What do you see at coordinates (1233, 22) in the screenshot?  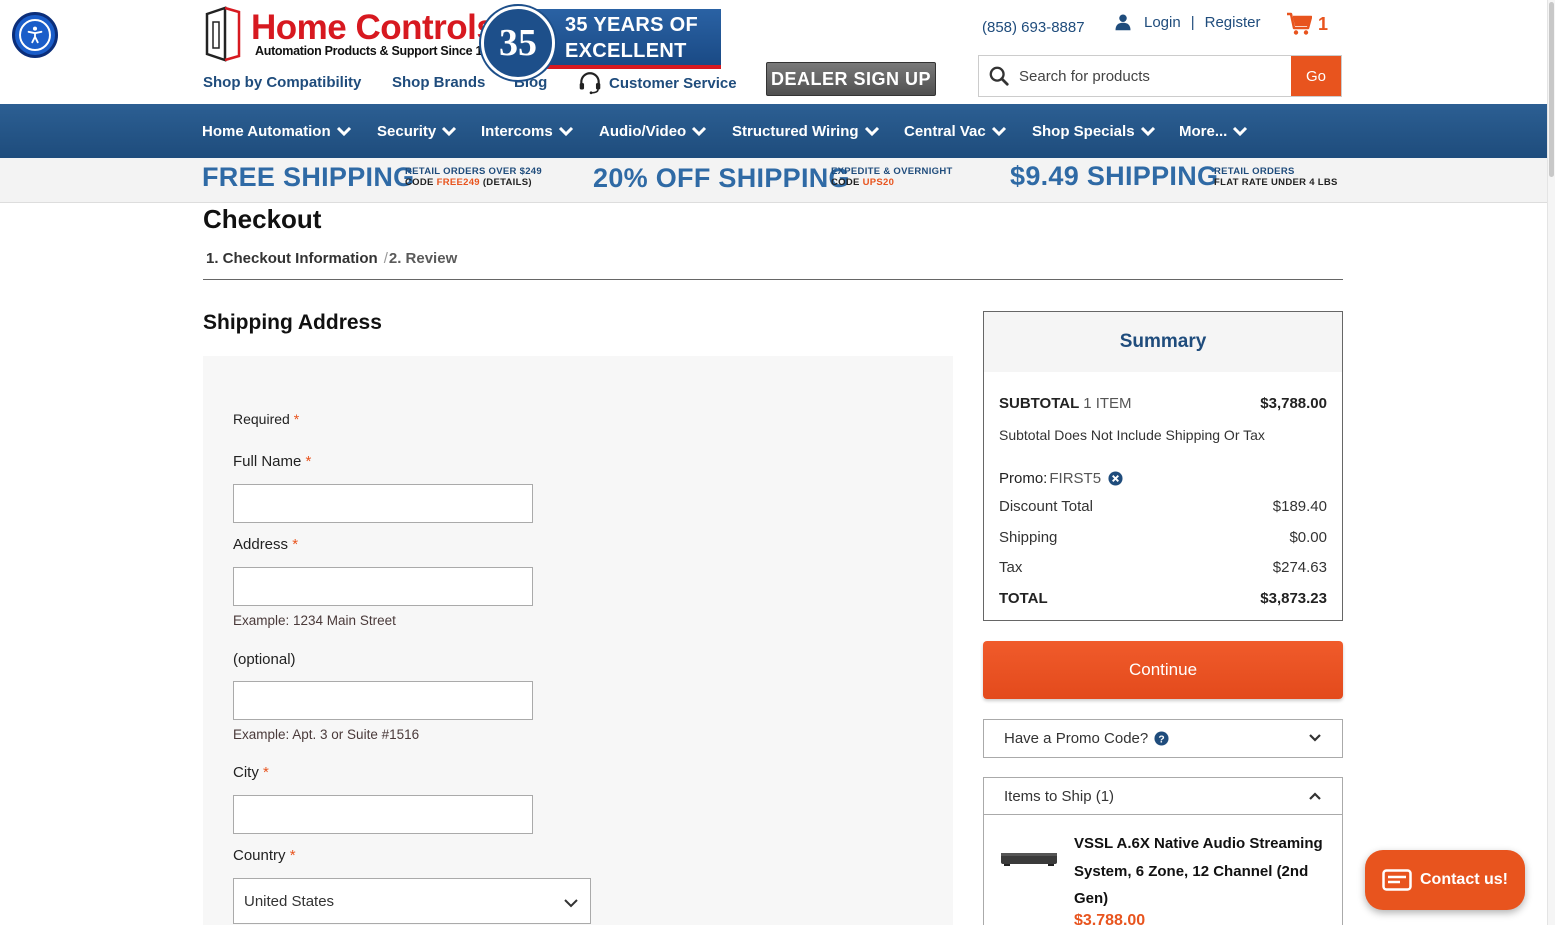 I see `register-link: Register` at bounding box center [1233, 22].